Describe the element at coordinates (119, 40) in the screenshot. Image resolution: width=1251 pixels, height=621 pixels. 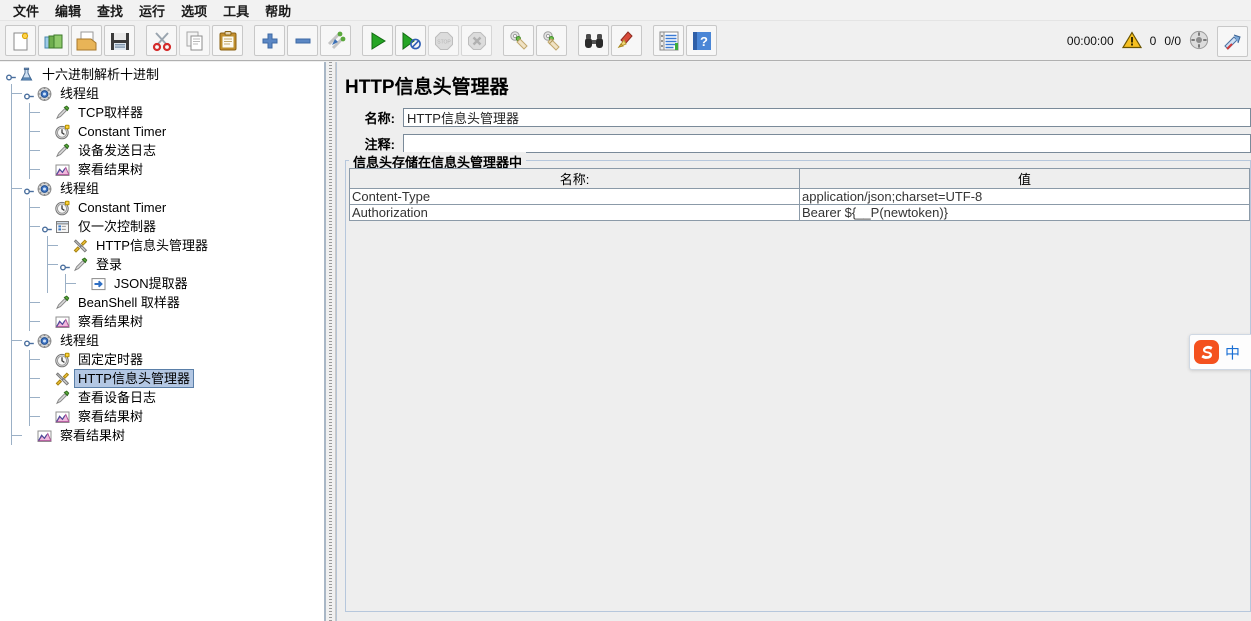
I see `save-button` at that location.